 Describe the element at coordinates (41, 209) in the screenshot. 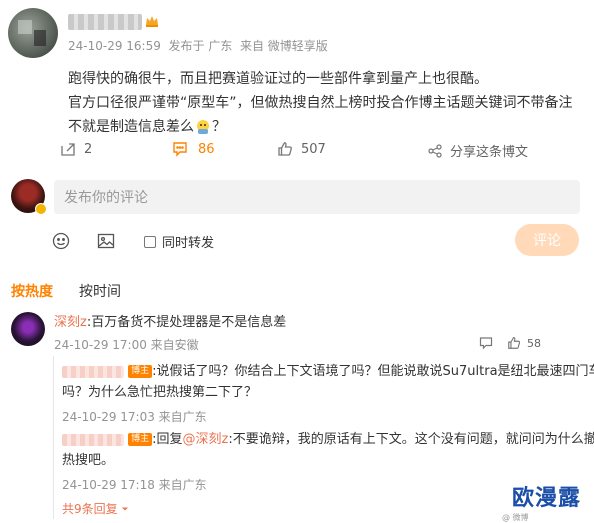

I see `verified-badge-icon` at that location.